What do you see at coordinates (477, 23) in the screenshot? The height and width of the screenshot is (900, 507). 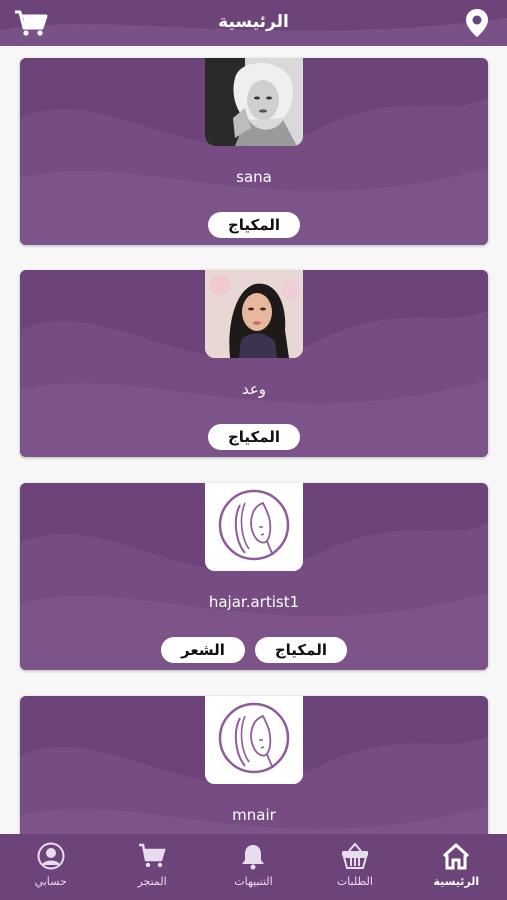 I see `location-pin-icon` at bounding box center [477, 23].